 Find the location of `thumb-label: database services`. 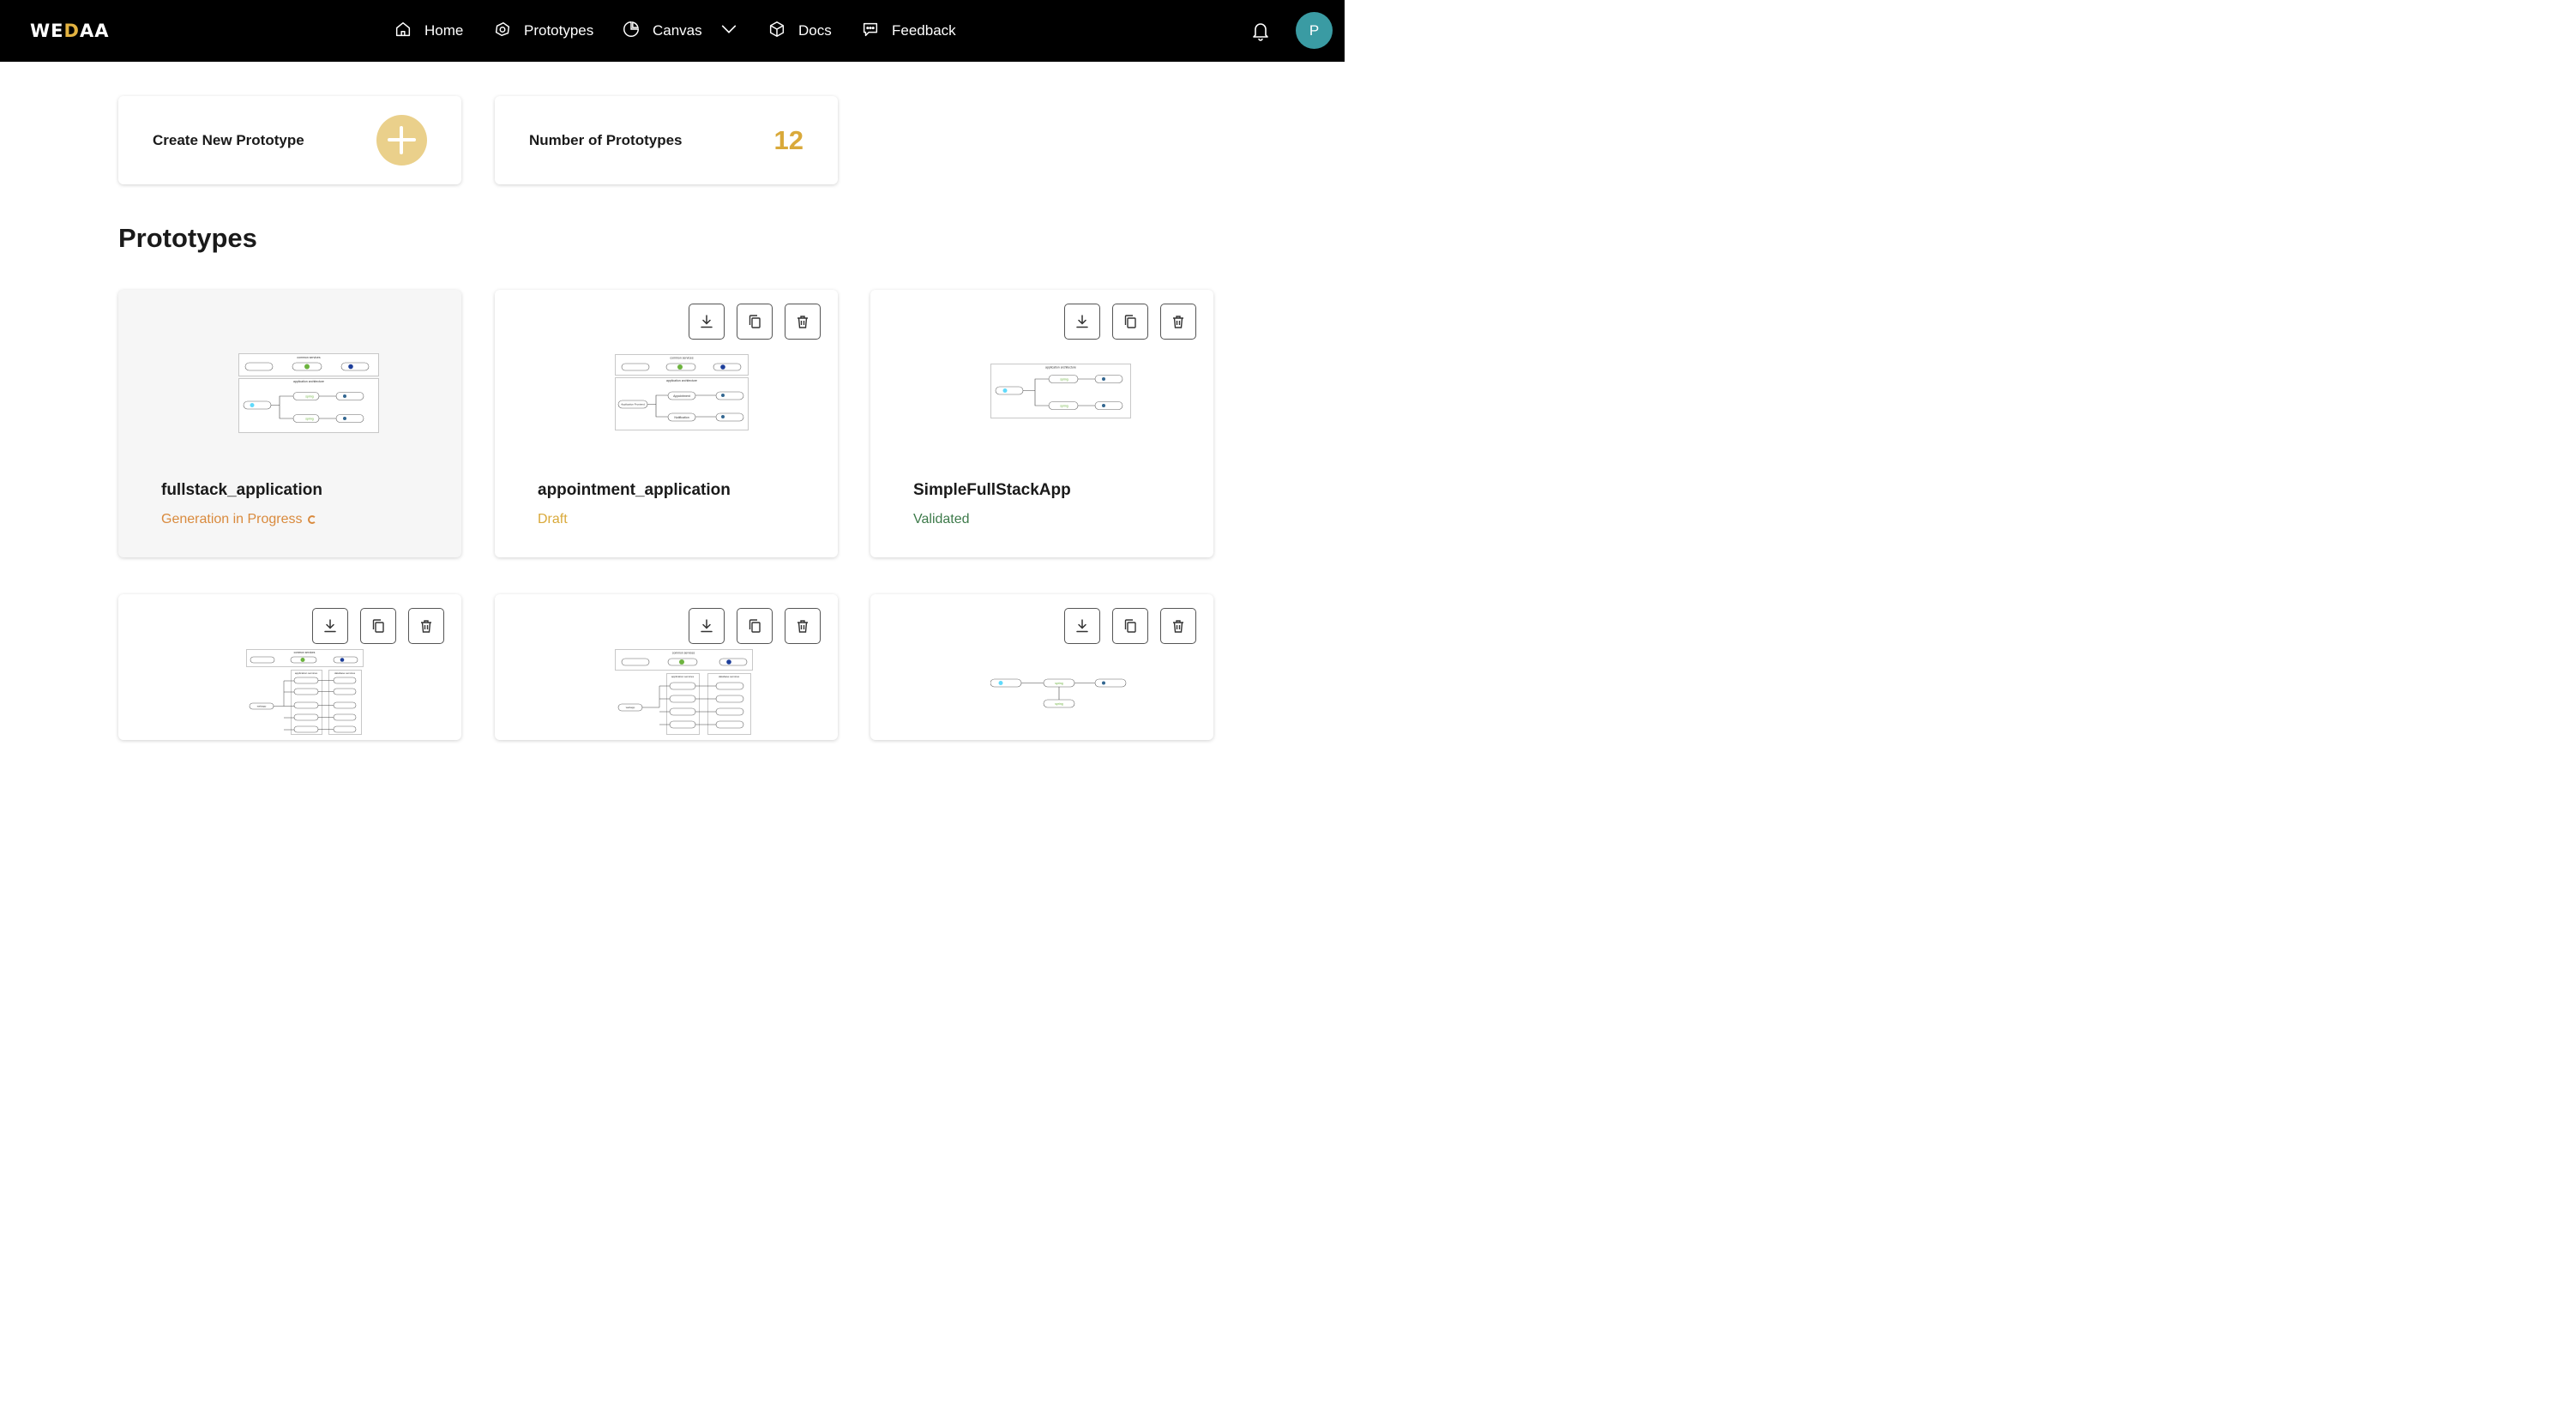

thumb-label: database services is located at coordinates (345, 673).